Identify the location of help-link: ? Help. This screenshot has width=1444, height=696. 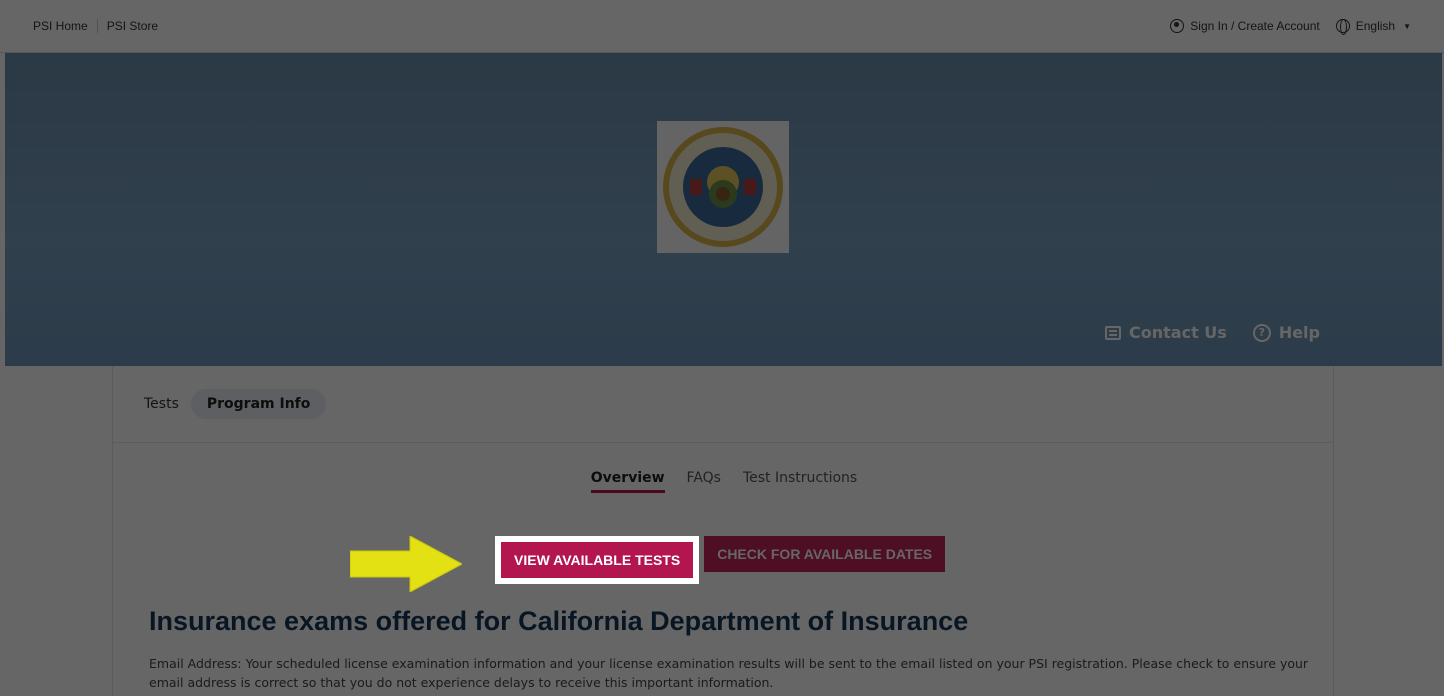
(1286, 332).